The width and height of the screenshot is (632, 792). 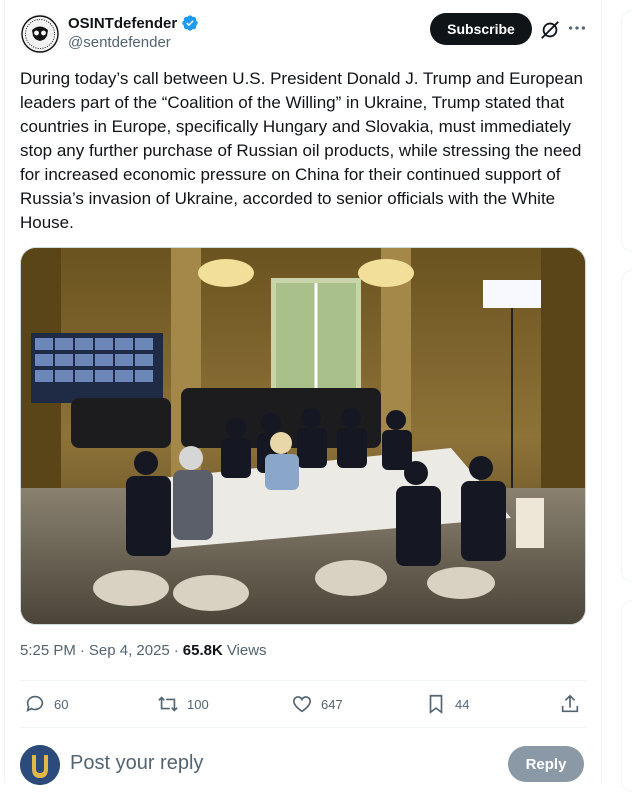 What do you see at coordinates (577, 28) in the screenshot?
I see `more-icon` at bounding box center [577, 28].